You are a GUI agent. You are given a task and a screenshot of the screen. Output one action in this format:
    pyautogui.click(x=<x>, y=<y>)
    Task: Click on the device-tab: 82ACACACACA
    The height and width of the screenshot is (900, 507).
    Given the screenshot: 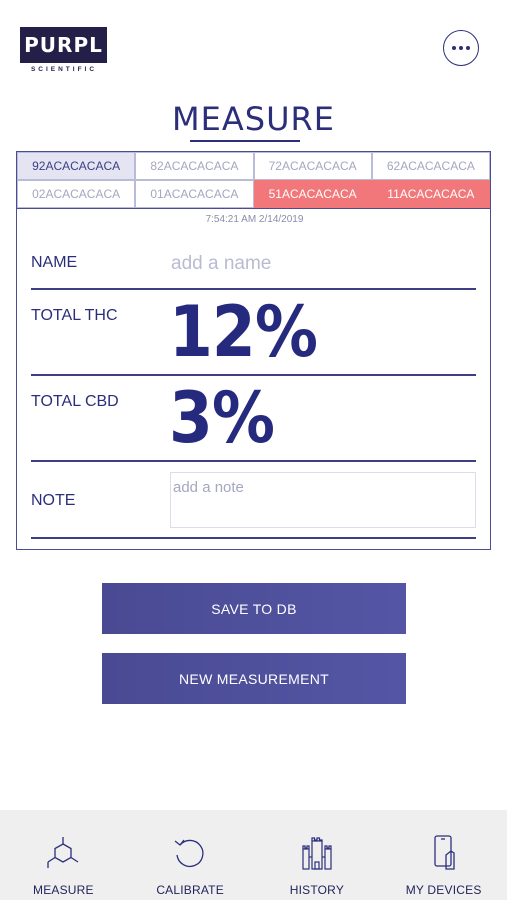 What is the action you would take?
    pyautogui.click(x=194, y=166)
    